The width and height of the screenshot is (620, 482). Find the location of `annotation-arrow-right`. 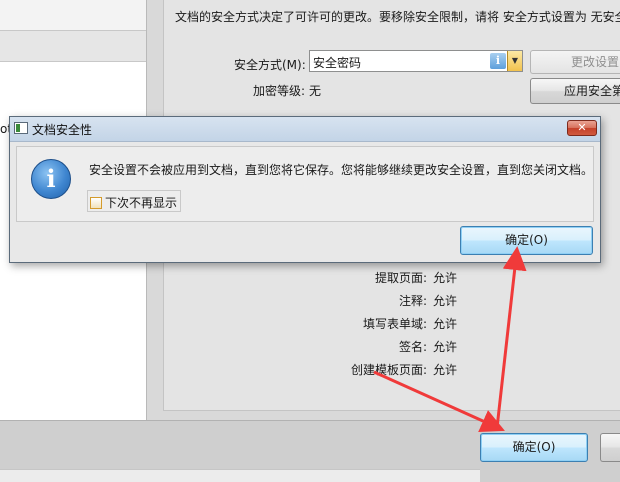

annotation-arrow-right is located at coordinates (439, 401).